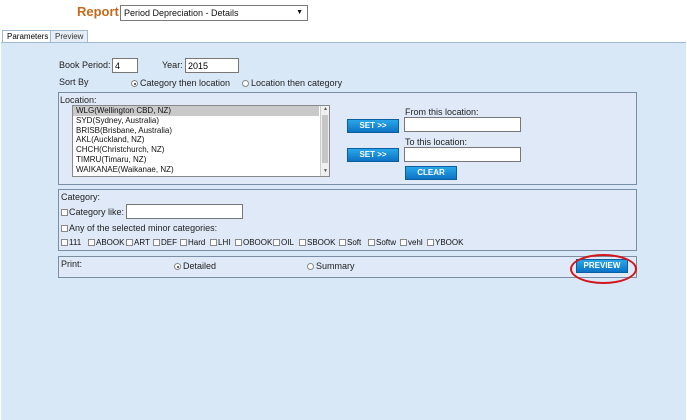 Image resolution: width=687 pixels, height=420 pixels. What do you see at coordinates (180, 83) in the screenshot?
I see `sort-category-then-location-radio: Category then location` at bounding box center [180, 83].